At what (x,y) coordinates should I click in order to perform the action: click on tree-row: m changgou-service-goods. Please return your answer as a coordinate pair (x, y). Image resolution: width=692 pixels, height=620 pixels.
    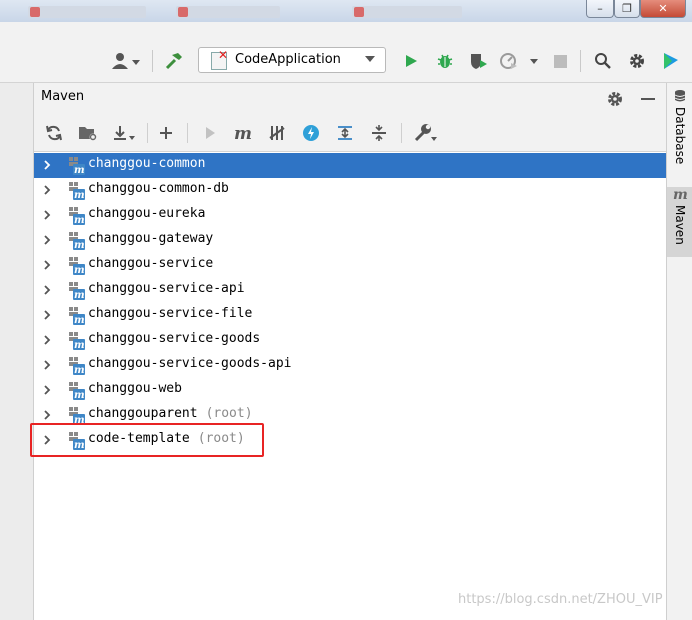
    Looking at the image, I should click on (350, 340).